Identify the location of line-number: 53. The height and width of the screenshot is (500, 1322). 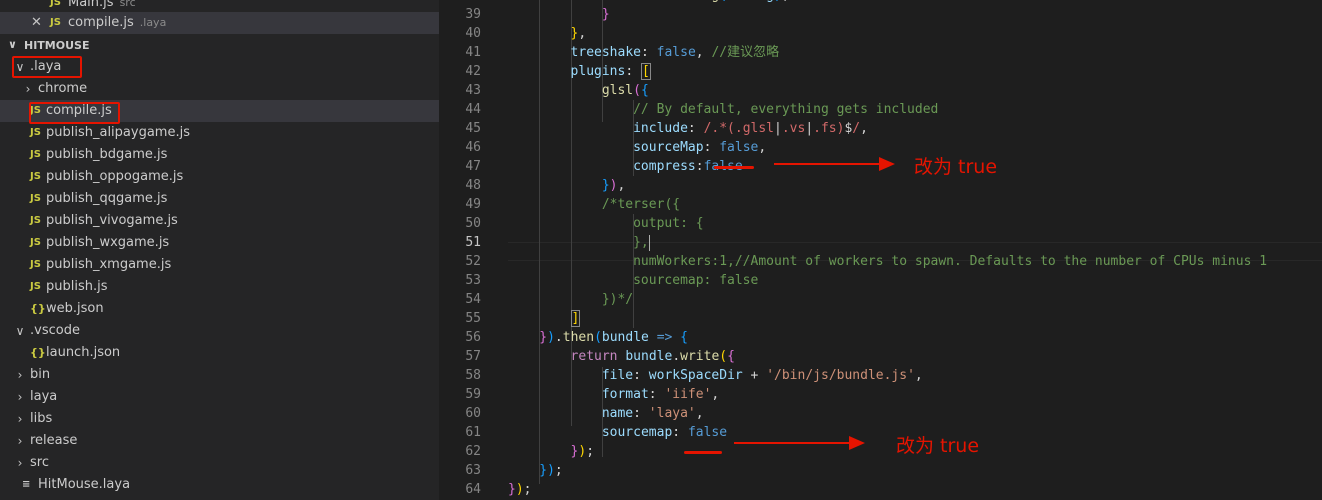
(473, 280).